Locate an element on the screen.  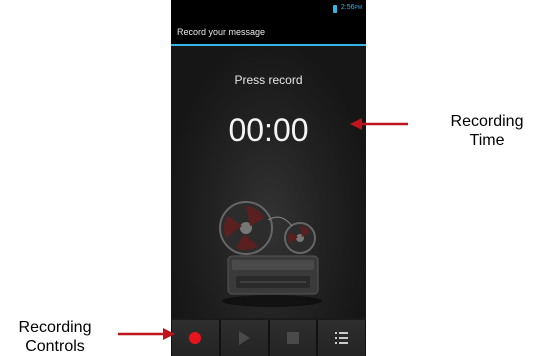
record-button is located at coordinates (195, 338).